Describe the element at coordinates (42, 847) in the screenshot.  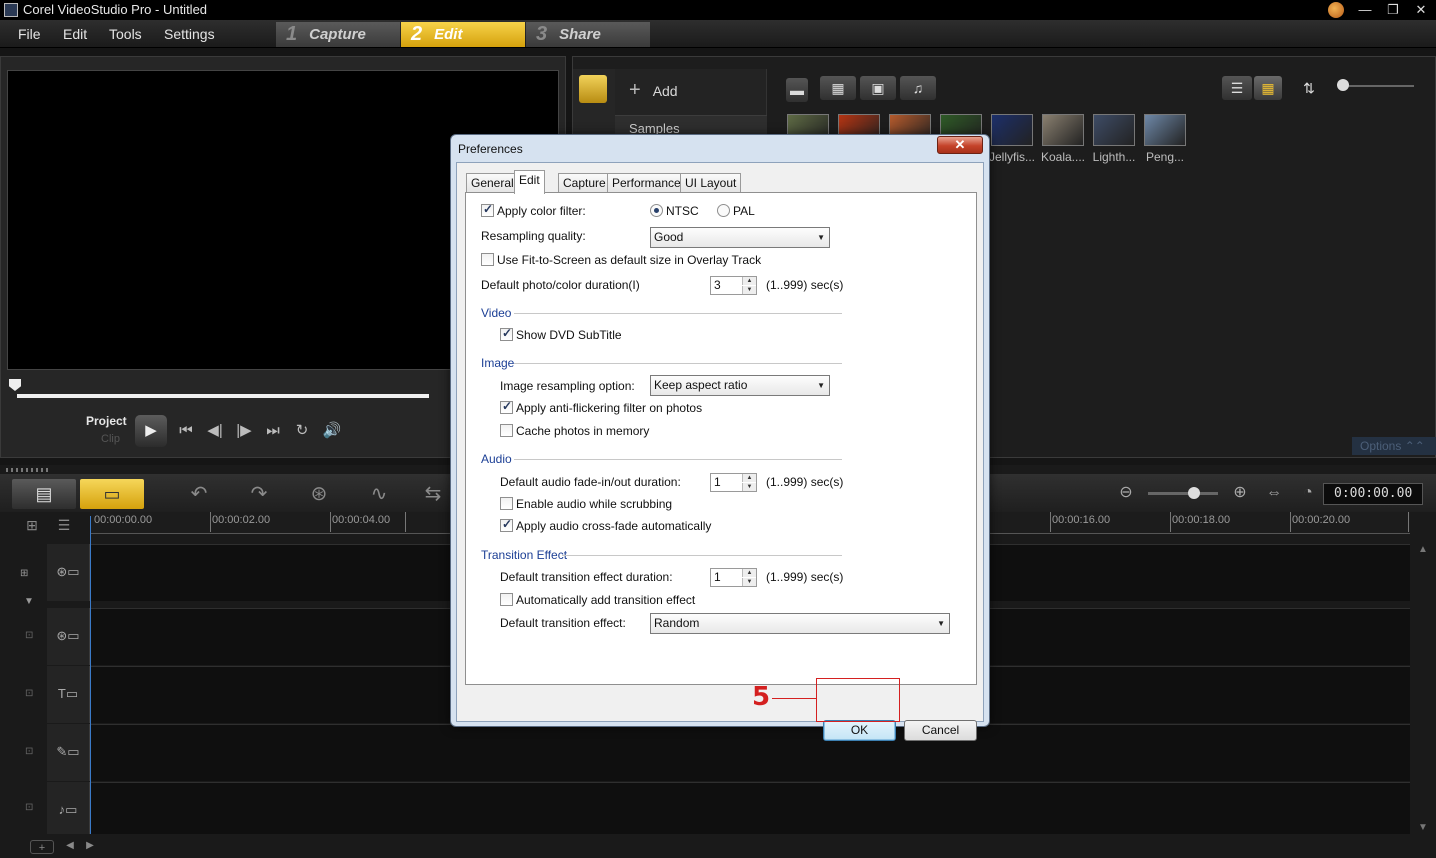
I see `add-track-icon: +` at that location.